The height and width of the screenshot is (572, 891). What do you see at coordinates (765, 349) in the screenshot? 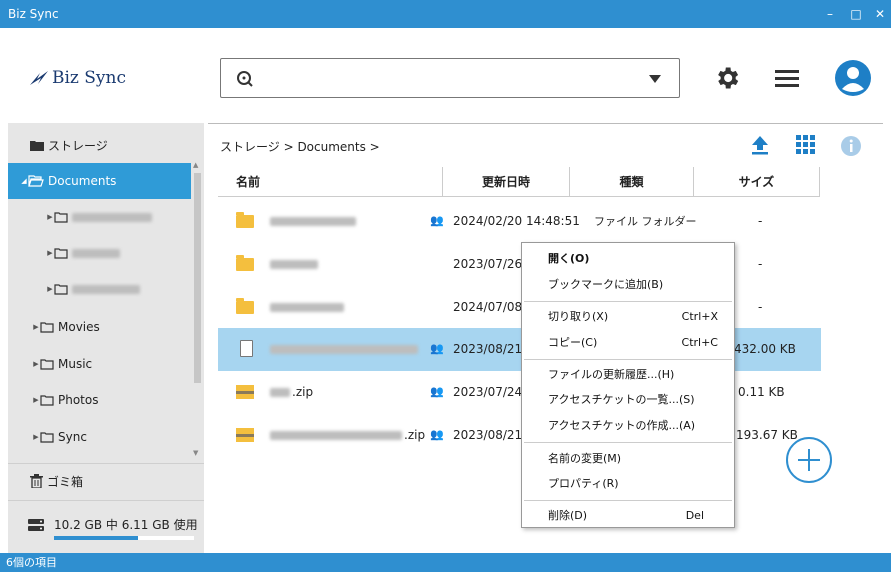
I see `row-size: 432.00 KB` at bounding box center [765, 349].